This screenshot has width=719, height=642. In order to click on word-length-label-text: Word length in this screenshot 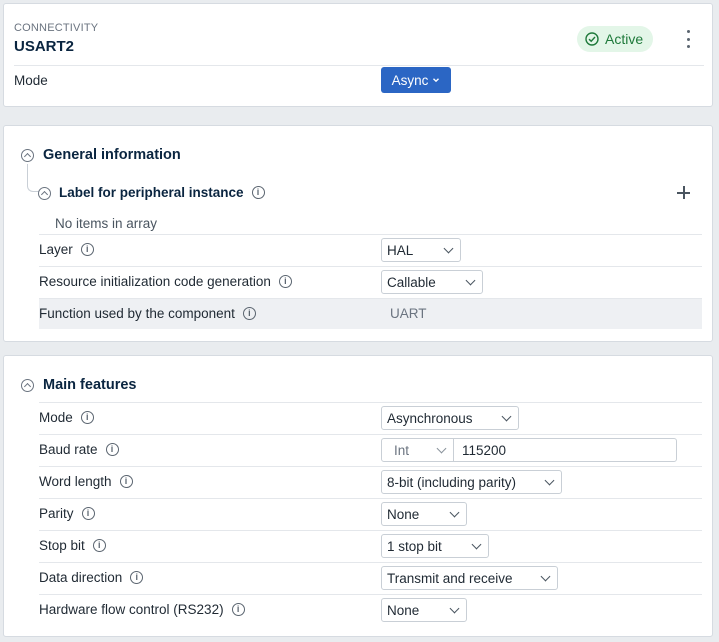, I will do `click(75, 481)`.